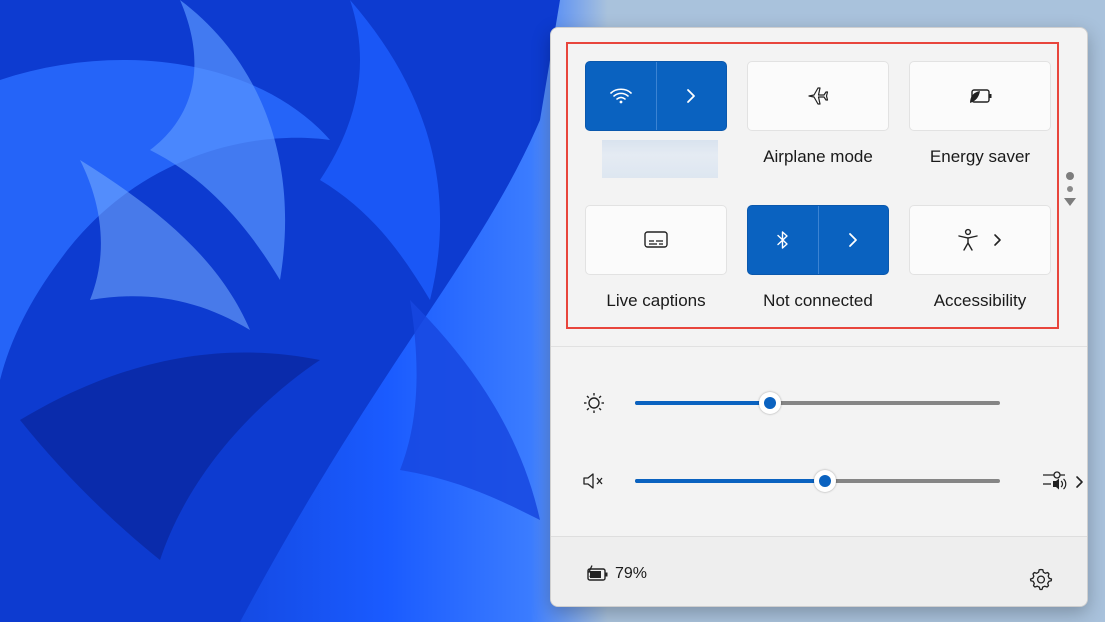 This screenshot has width=1105, height=622. I want to click on brightness-icon, so click(594, 403).